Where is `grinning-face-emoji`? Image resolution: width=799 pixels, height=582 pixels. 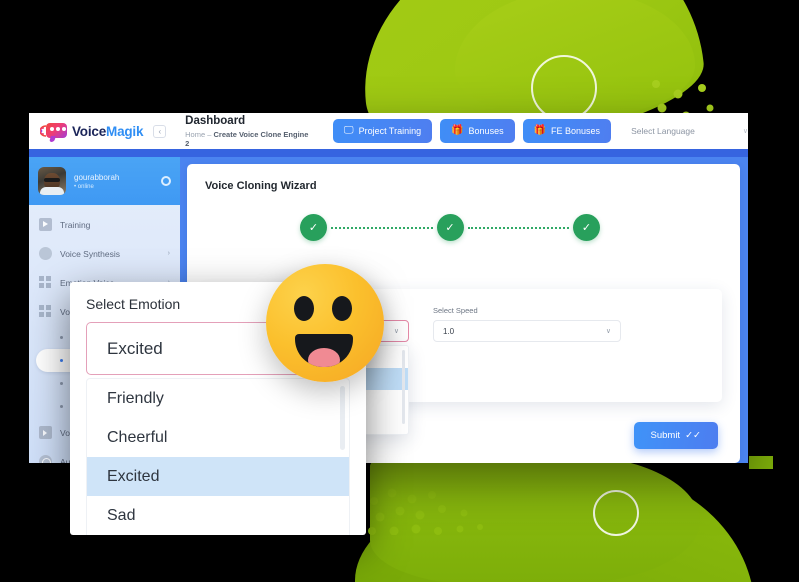 grinning-face-emoji is located at coordinates (325, 323).